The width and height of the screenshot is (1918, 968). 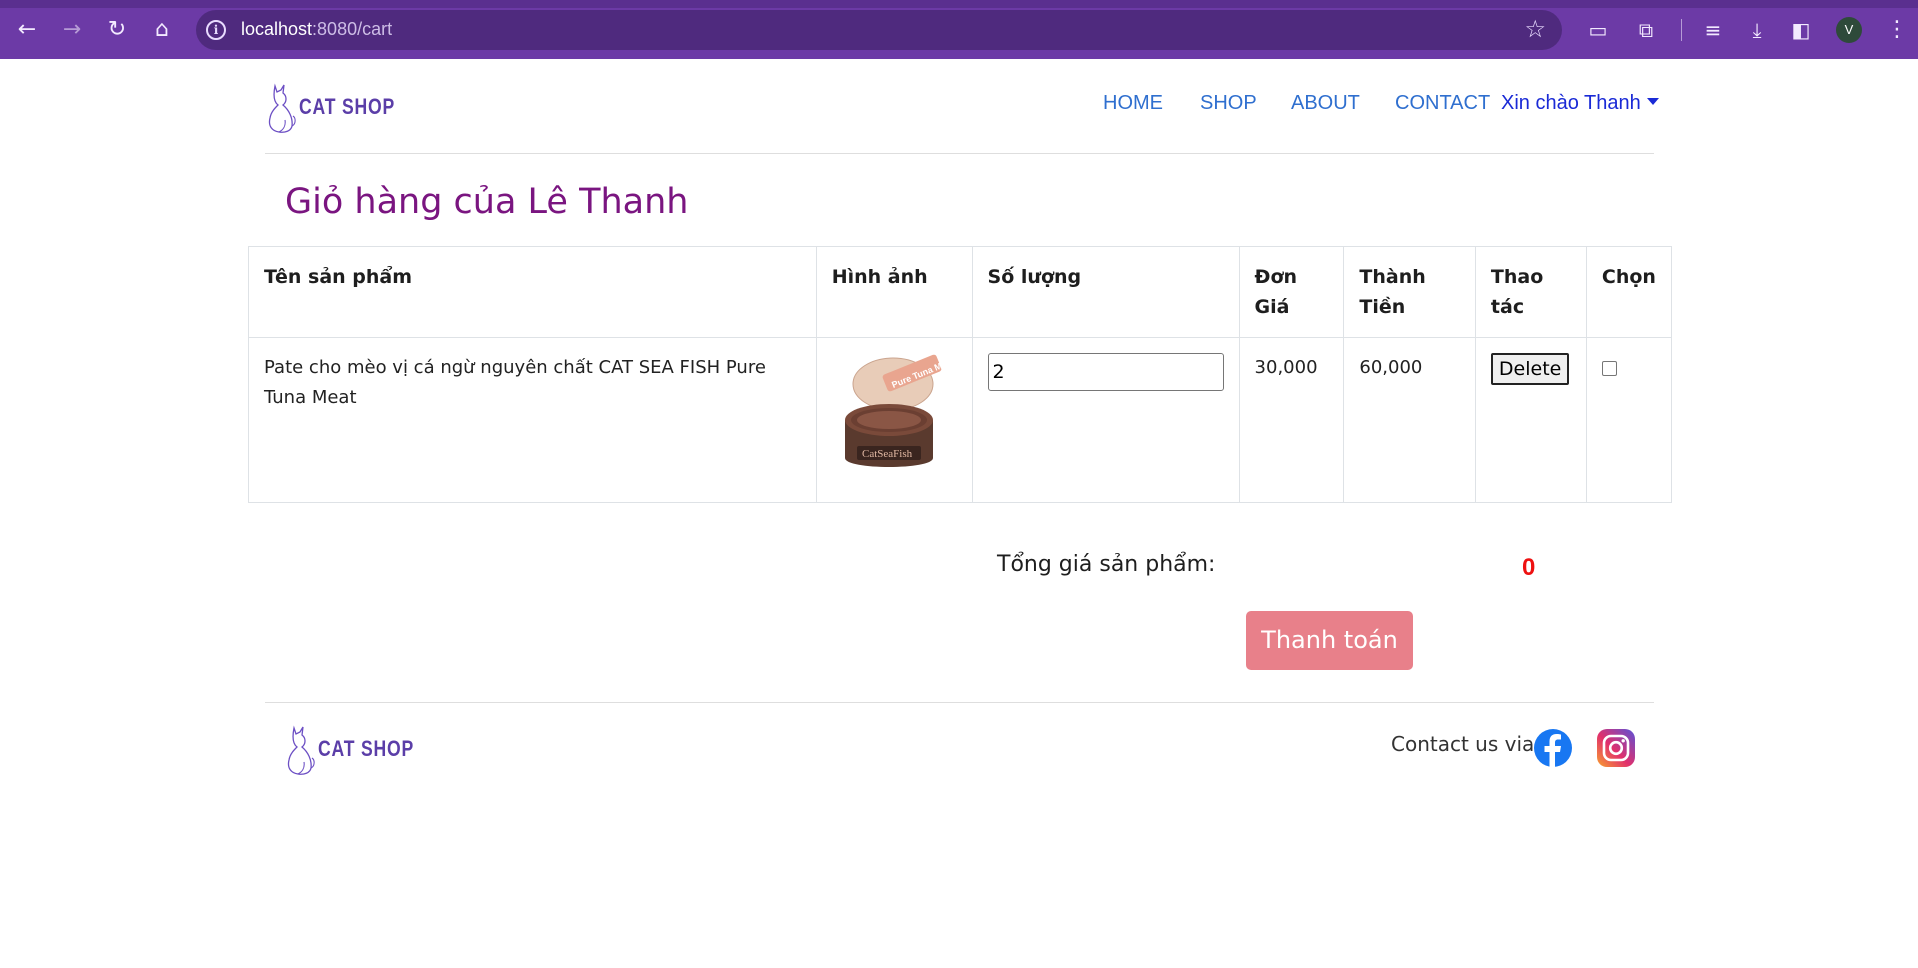 I want to click on side-panel-icon: ◧, so click(x=1801, y=30).